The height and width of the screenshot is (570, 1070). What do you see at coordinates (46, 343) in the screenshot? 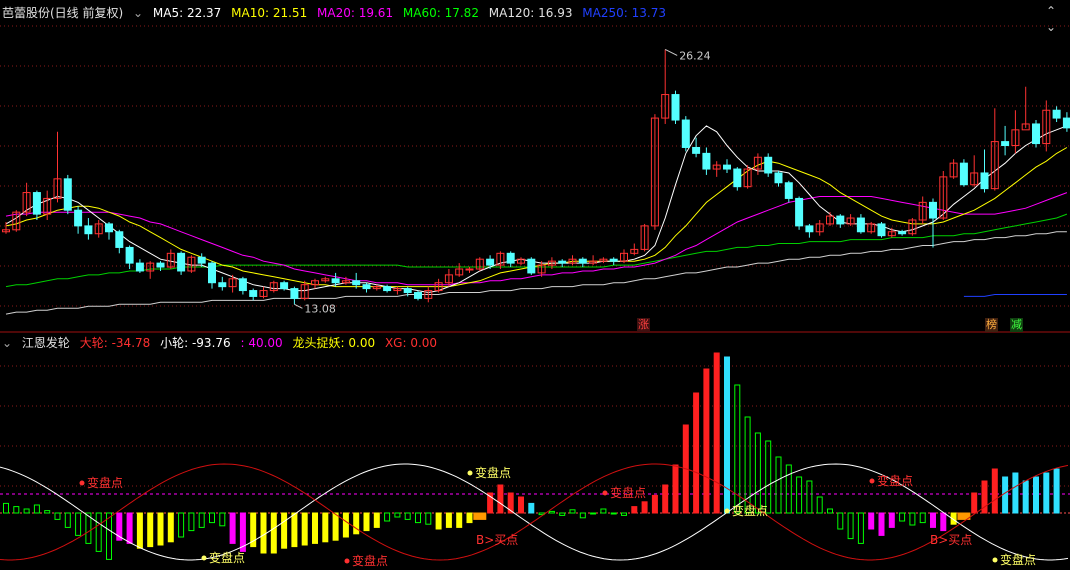
I see `indicator-name: 江恩发轮` at bounding box center [46, 343].